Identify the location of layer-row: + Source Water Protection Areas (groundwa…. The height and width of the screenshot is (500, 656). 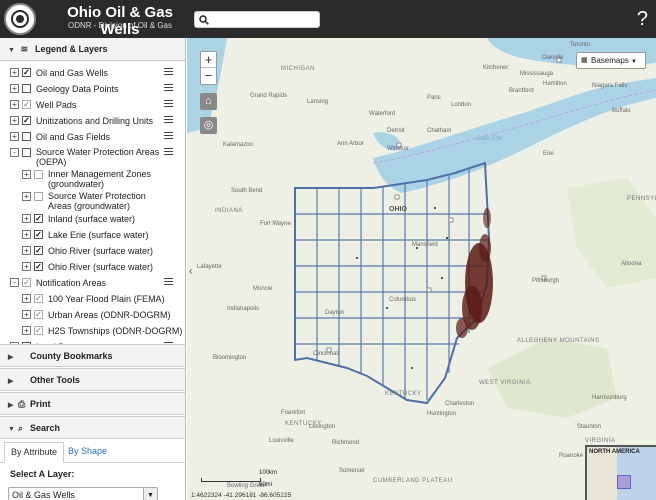
(92, 200).